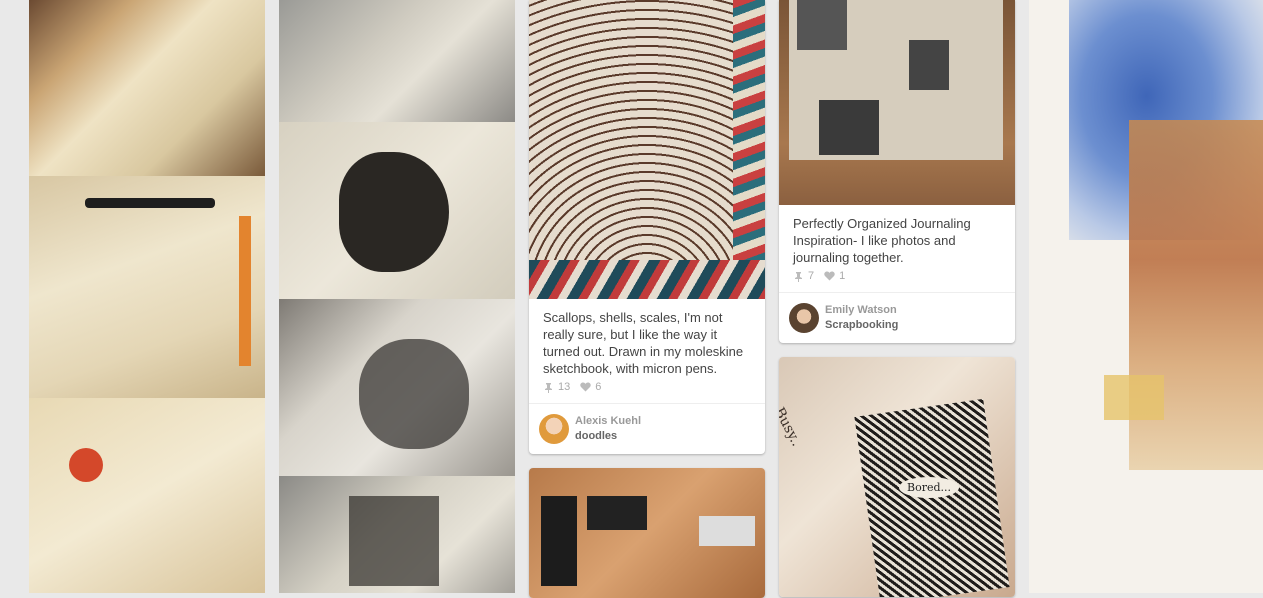 This screenshot has height=598, width=1263. What do you see at coordinates (147, 287) in the screenshot?
I see `newspaper-notebook-pin` at bounding box center [147, 287].